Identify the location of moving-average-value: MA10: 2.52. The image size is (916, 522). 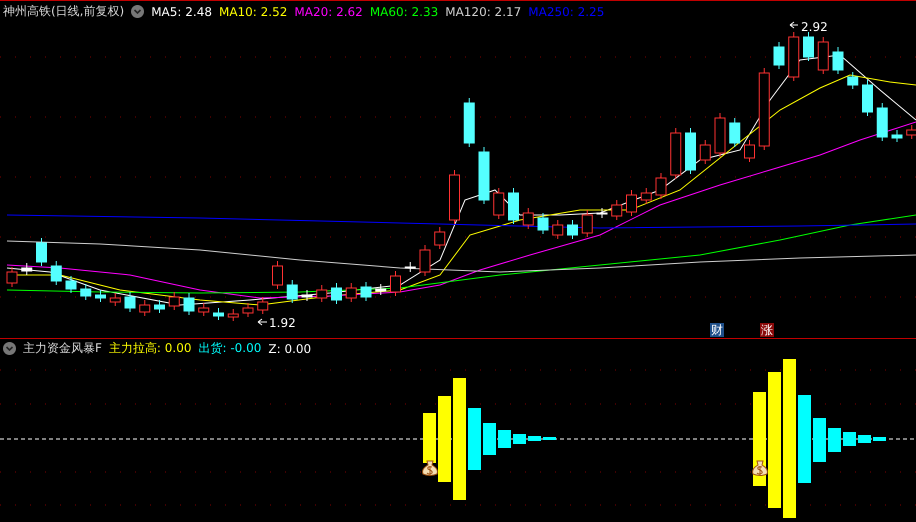
(253, 11).